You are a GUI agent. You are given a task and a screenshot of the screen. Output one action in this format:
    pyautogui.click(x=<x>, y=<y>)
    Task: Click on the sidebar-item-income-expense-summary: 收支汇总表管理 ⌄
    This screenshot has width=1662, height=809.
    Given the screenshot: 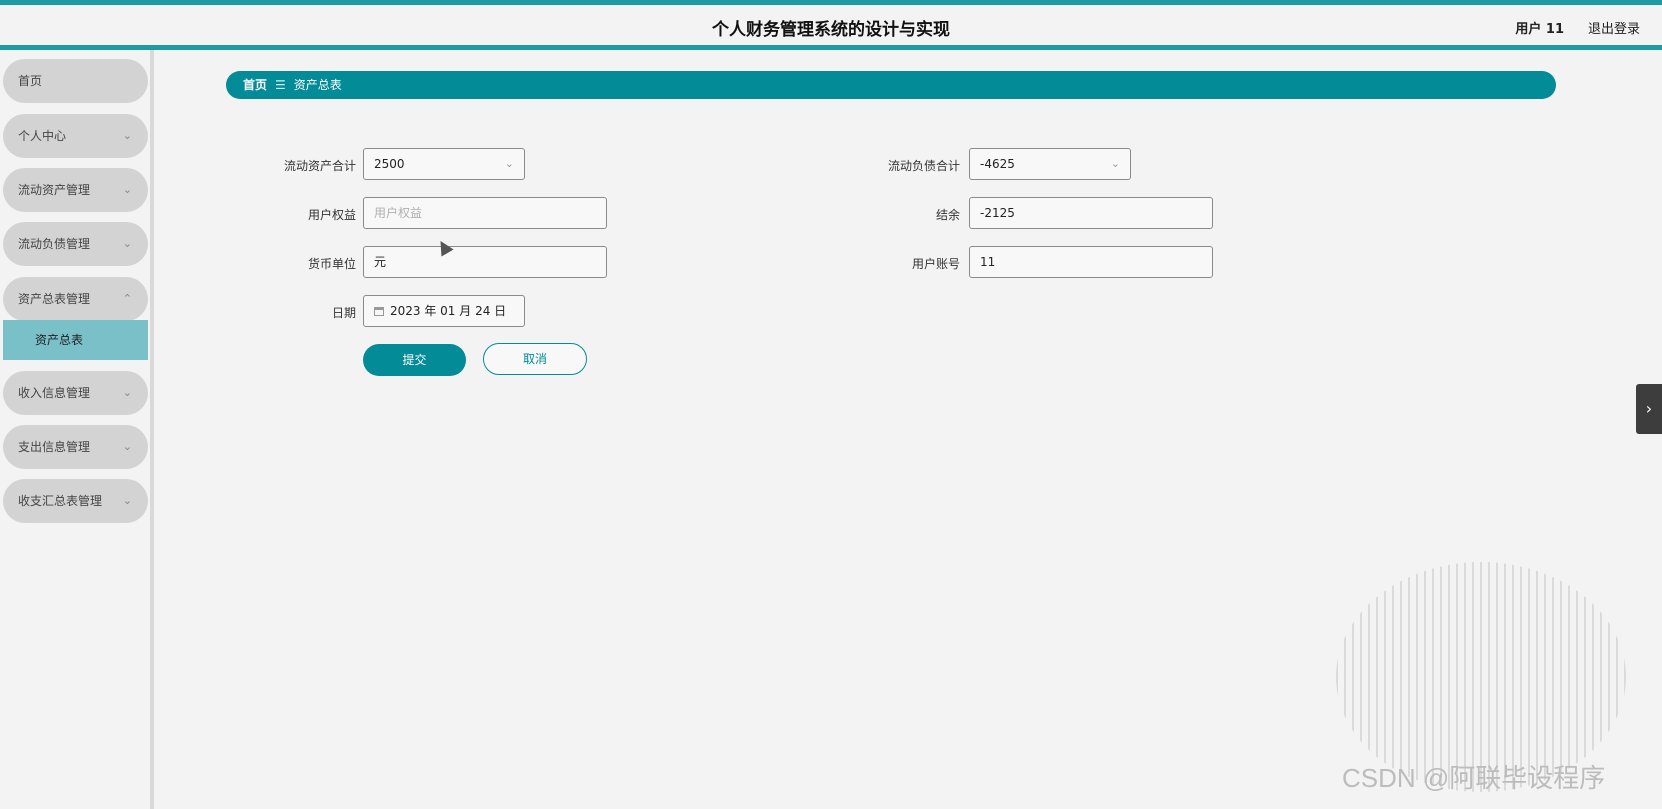 What is the action you would take?
    pyautogui.click(x=75, y=501)
    